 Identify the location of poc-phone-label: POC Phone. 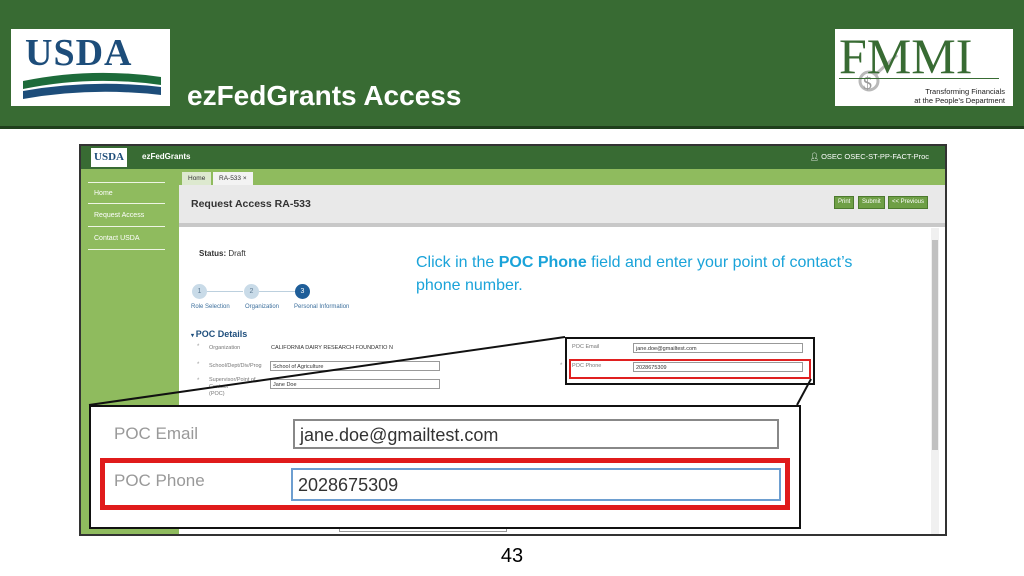
(587, 366).